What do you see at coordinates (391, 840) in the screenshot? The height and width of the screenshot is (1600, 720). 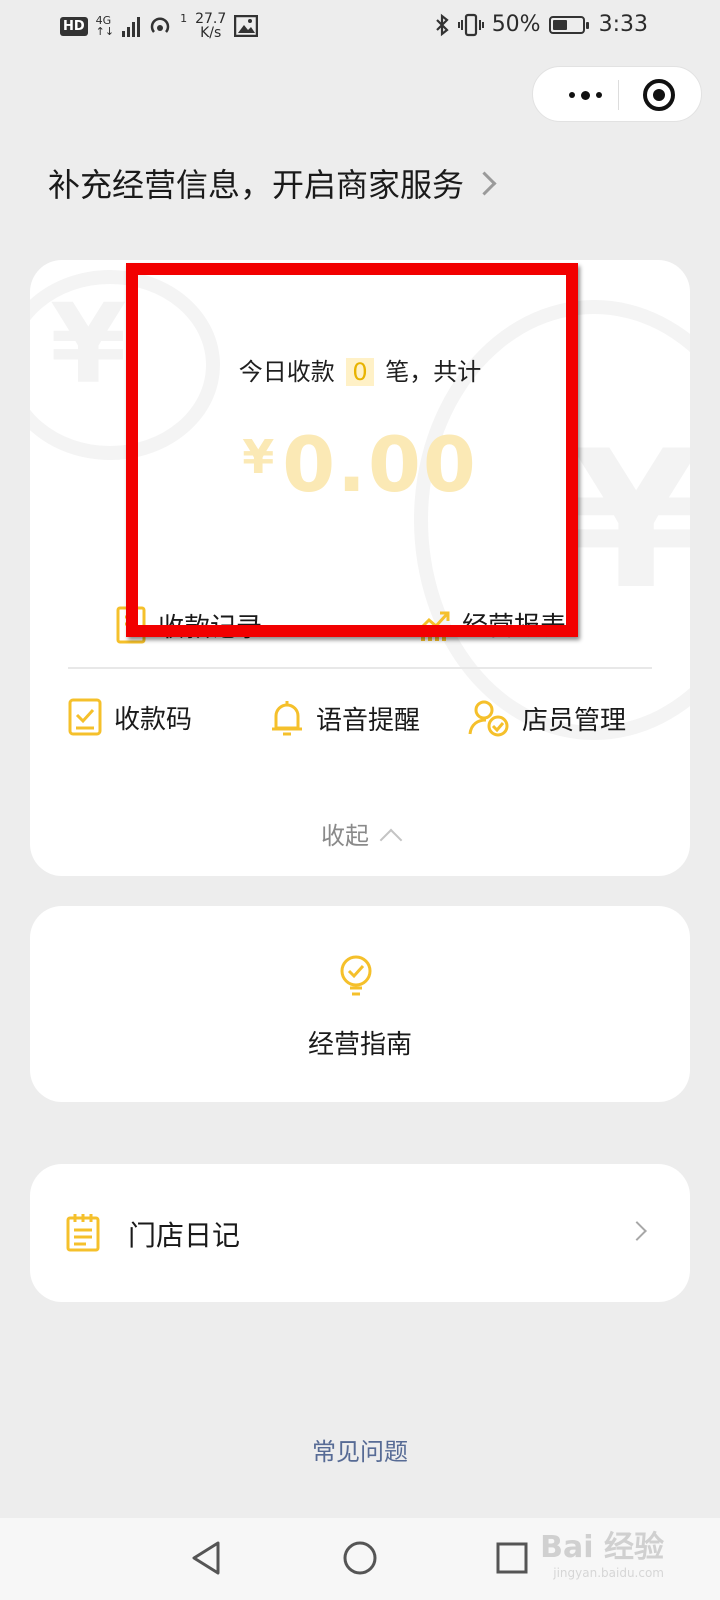 I see `chevron-up-icon` at bounding box center [391, 840].